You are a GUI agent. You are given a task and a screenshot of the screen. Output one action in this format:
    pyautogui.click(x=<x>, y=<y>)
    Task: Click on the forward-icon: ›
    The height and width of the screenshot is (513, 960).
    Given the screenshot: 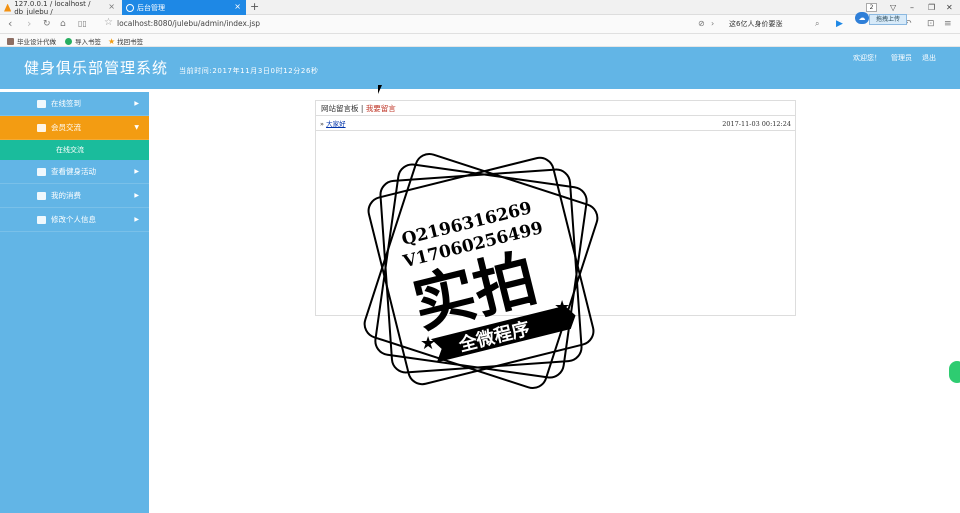 What is the action you would take?
    pyautogui.click(x=29, y=24)
    